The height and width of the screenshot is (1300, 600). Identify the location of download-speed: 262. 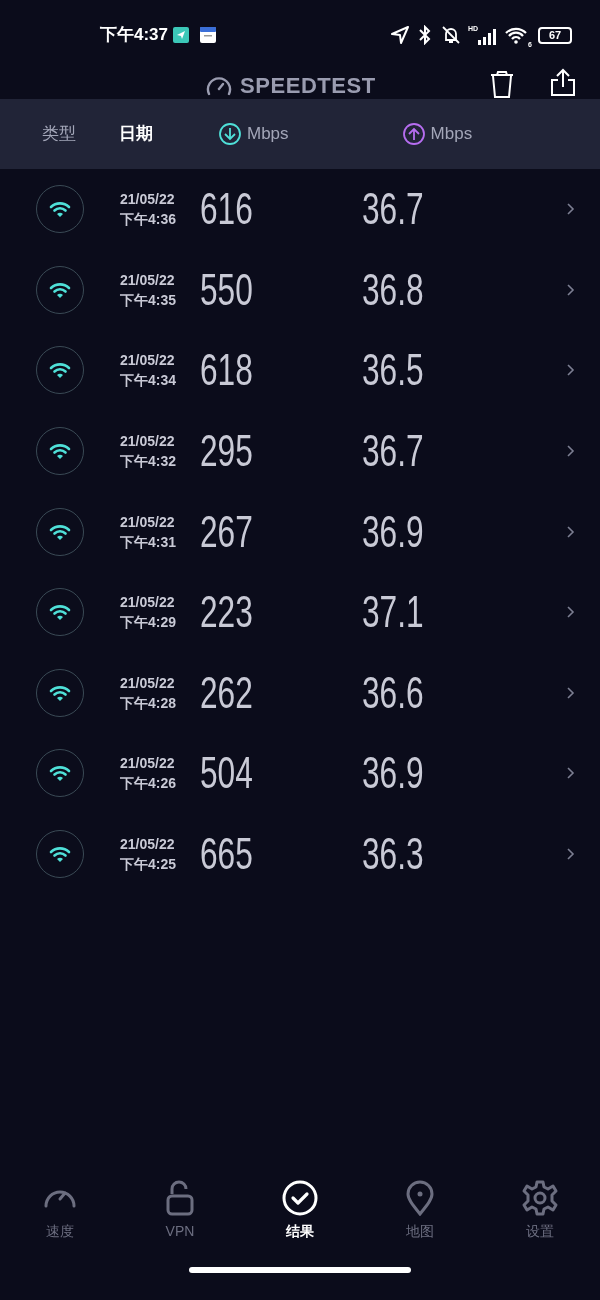
(226, 692).